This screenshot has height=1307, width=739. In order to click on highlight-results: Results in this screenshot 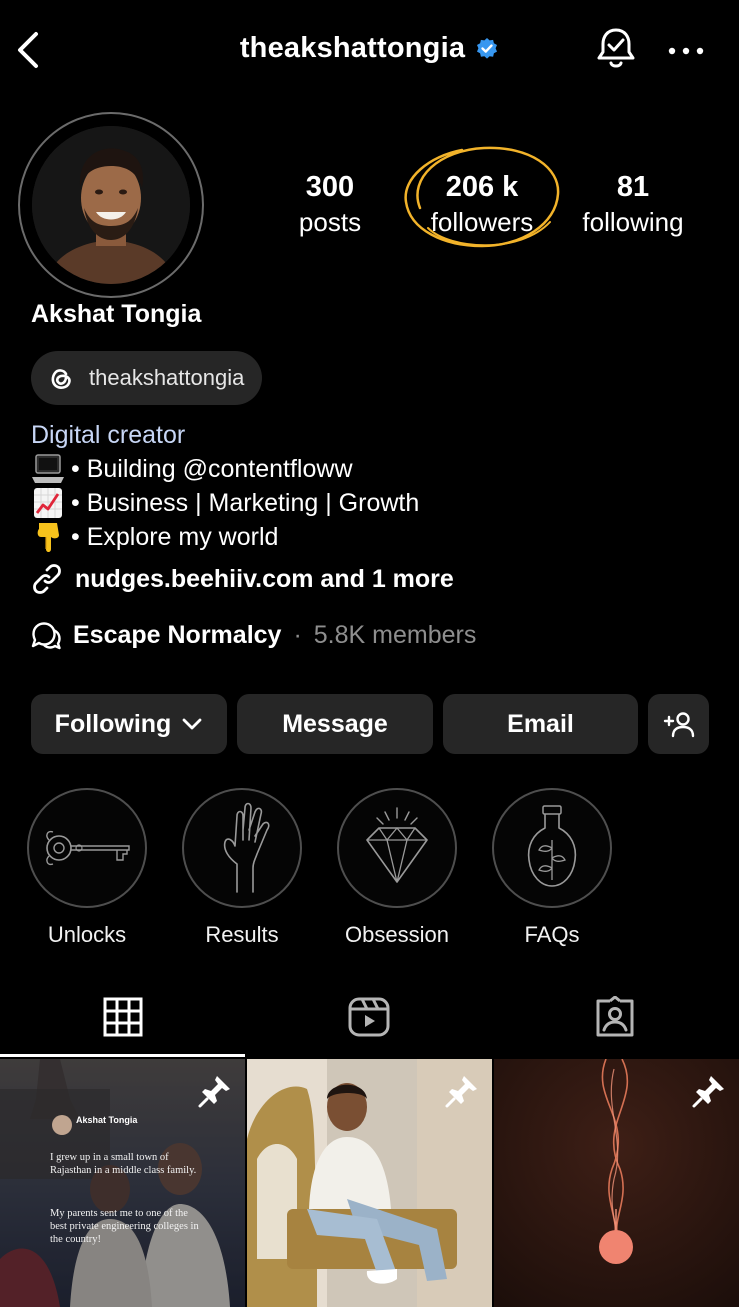, I will do `click(242, 868)`.